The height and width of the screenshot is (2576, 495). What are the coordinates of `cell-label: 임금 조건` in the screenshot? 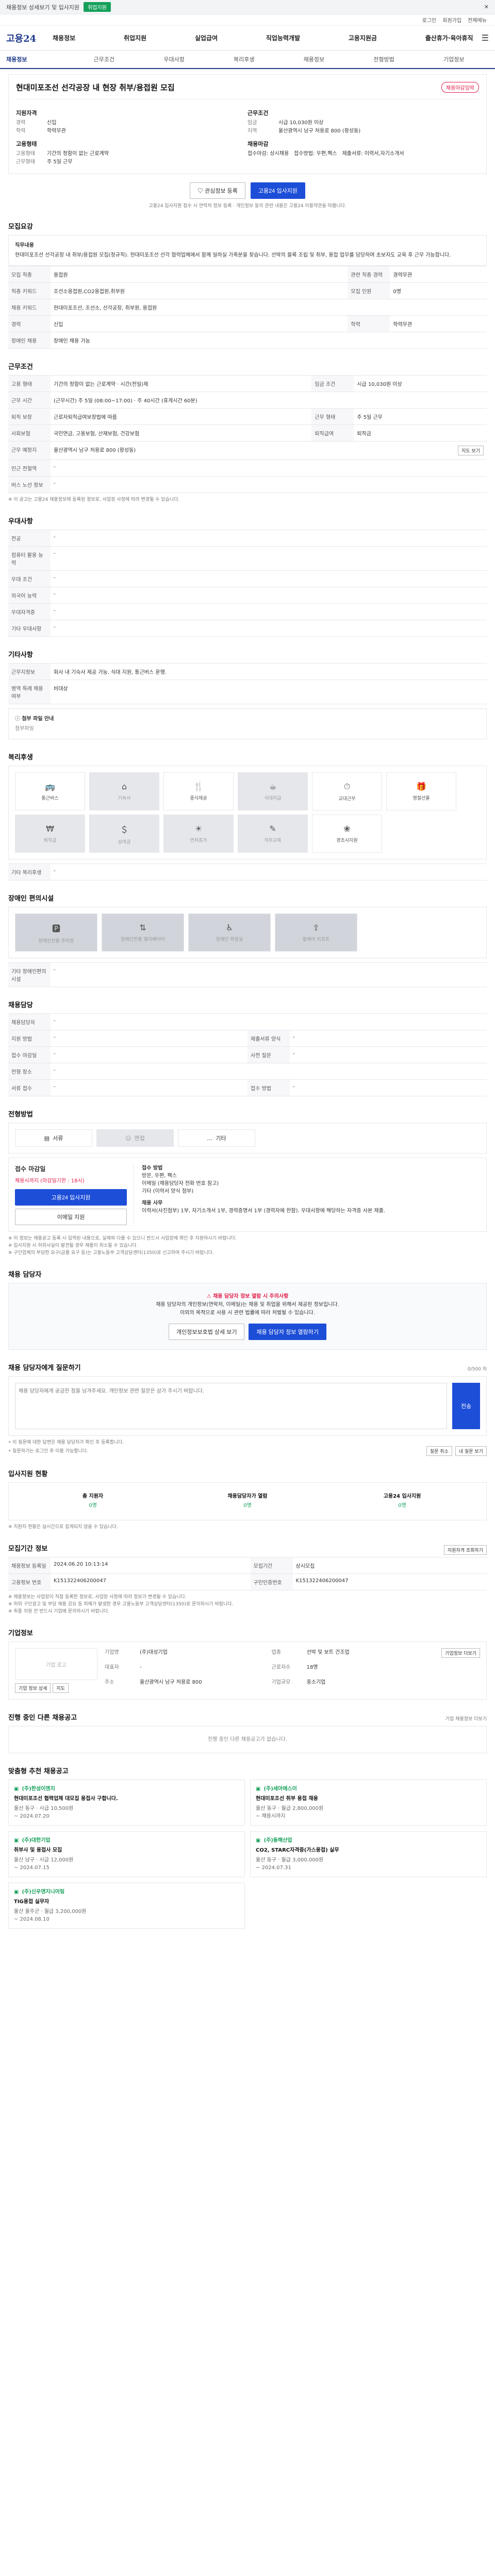 It's located at (332, 383).